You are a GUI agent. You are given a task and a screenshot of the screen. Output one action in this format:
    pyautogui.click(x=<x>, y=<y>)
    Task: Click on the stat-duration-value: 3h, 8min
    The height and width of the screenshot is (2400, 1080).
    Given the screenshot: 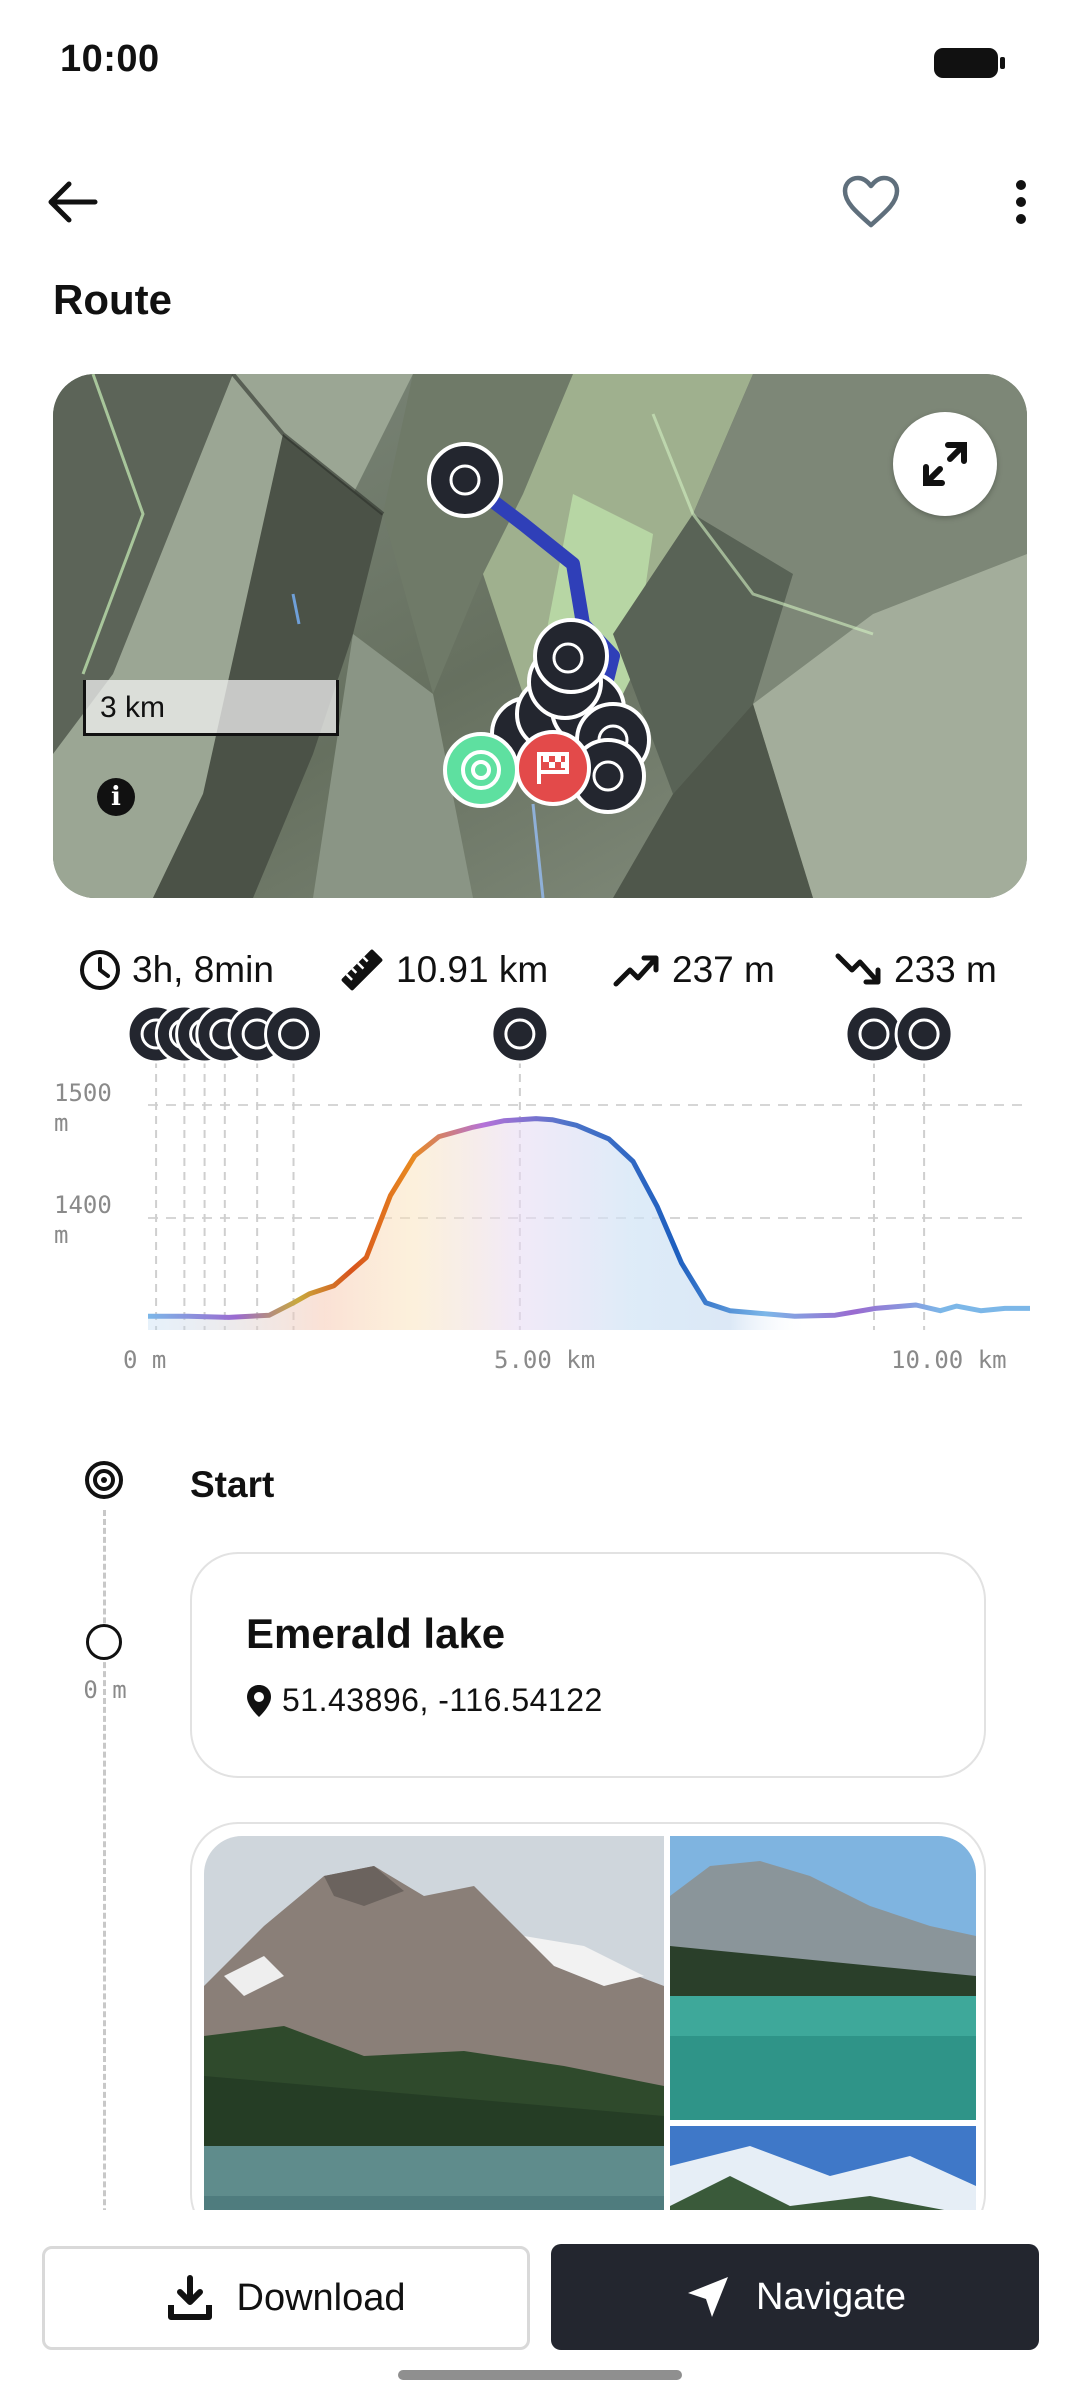 What is the action you would take?
    pyautogui.click(x=203, y=969)
    